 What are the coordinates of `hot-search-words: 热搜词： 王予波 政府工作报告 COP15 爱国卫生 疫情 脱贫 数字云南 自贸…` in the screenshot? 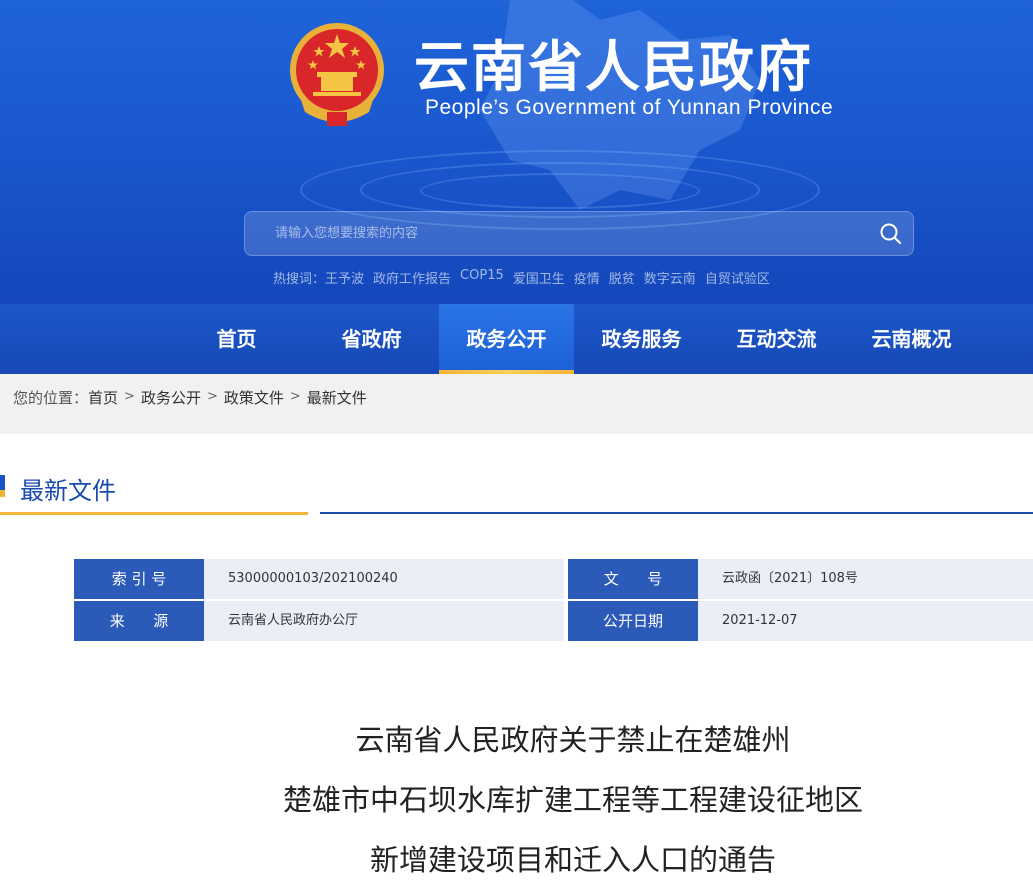 It's located at (526, 277).